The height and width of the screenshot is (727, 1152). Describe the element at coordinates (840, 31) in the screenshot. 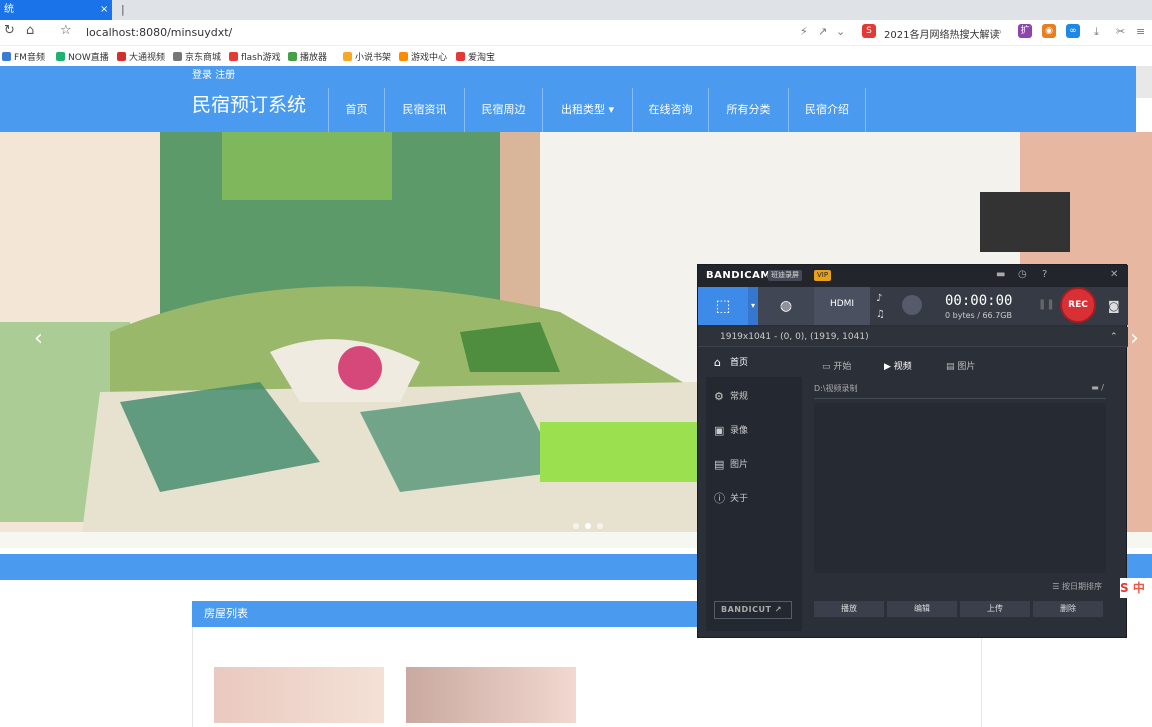

I see `chevron-down-icon: ⌄` at that location.